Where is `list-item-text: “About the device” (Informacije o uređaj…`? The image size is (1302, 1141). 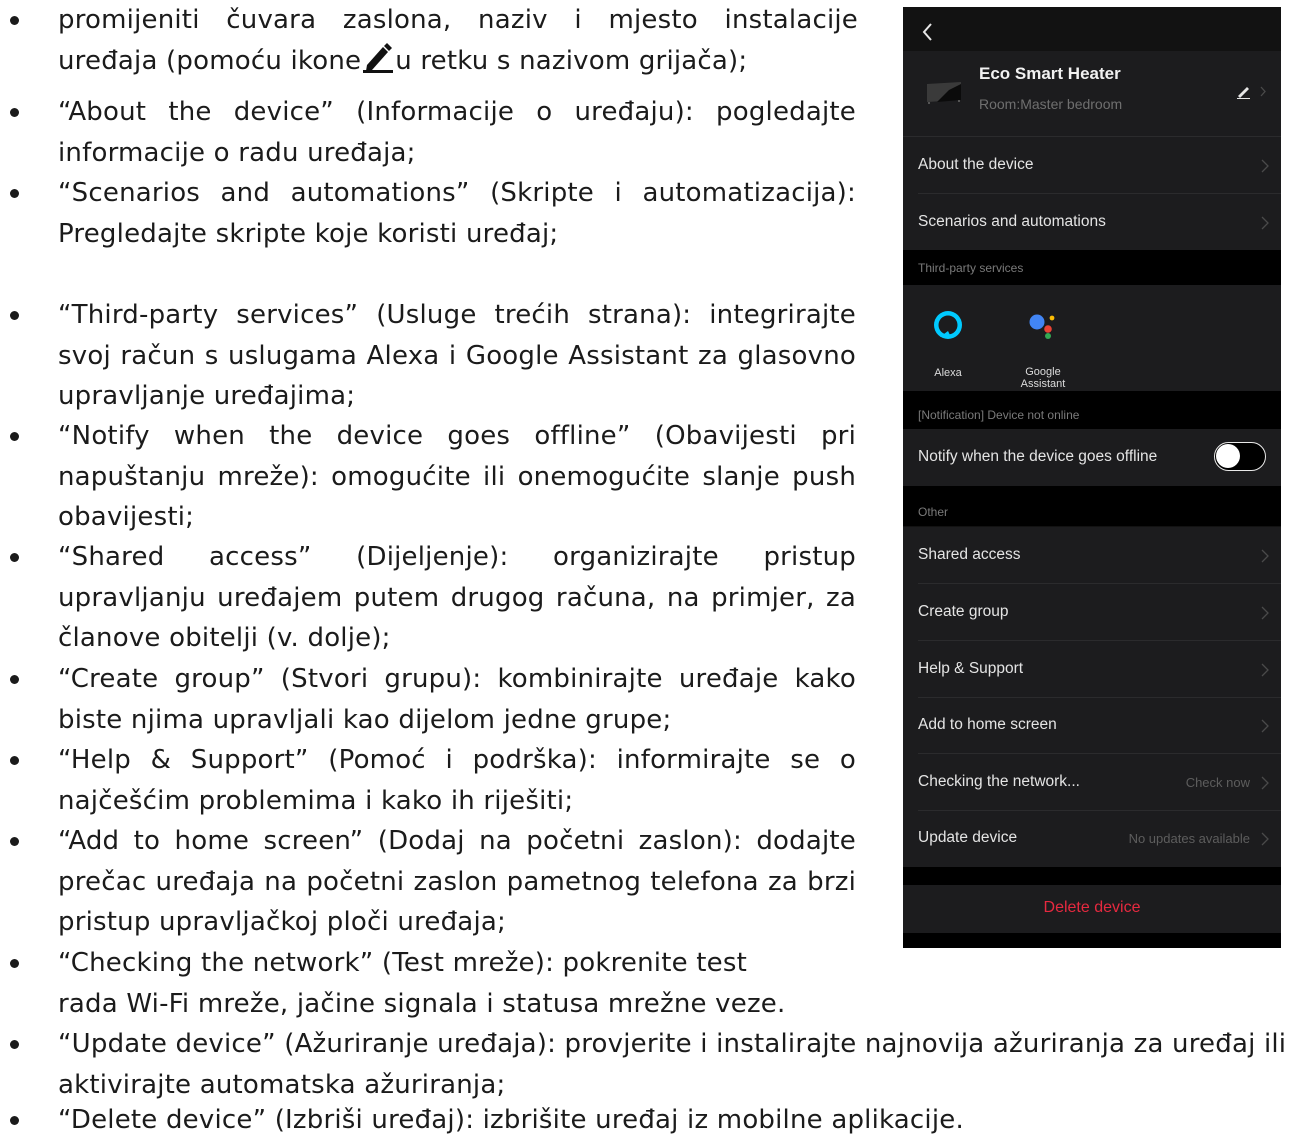 list-item-text: “About the device” (Informacije o uređaj… is located at coordinates (457, 132).